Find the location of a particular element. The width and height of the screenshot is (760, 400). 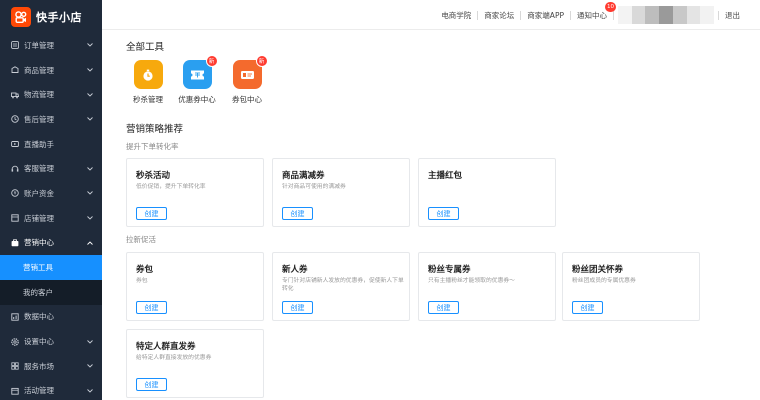

strategy-title: 营销策略推荐 is located at coordinates (155, 129).